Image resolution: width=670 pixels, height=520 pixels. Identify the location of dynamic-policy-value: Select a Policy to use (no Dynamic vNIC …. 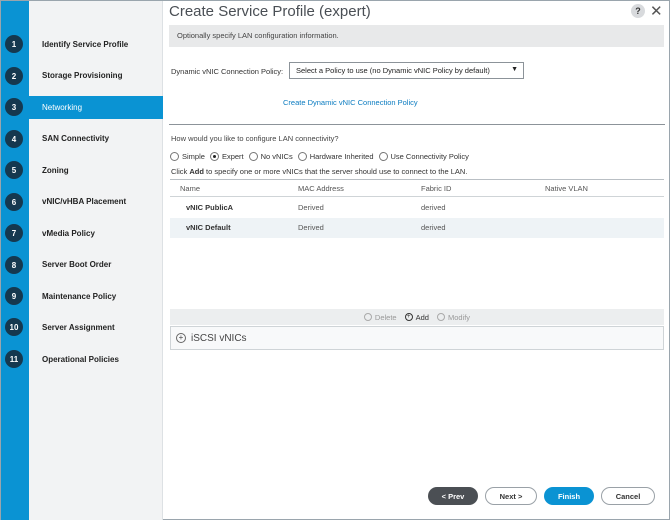
(393, 70).